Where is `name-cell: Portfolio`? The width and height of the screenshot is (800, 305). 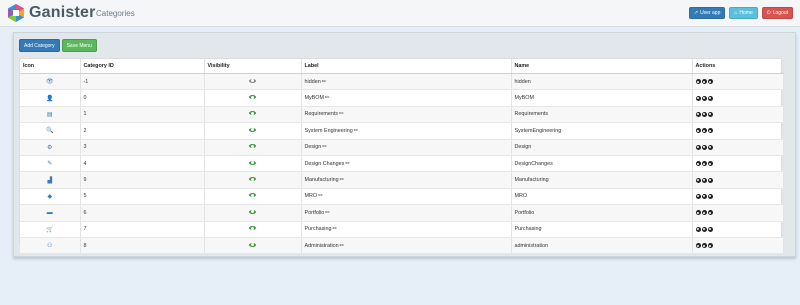
name-cell: Portfolio is located at coordinates (602, 213).